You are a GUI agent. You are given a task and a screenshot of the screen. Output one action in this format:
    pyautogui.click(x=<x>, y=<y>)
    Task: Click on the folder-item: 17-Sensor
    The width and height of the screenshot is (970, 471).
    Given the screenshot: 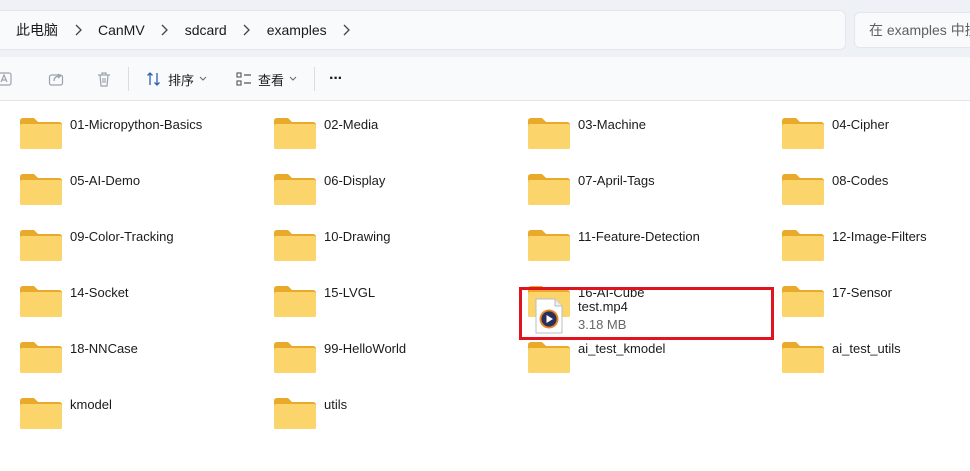 What is the action you would take?
    pyautogui.click(x=866, y=295)
    